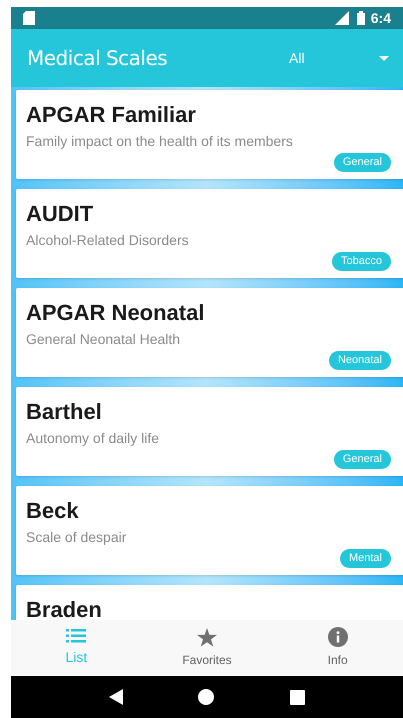 The image size is (403, 718). What do you see at coordinates (209, 602) in the screenshot?
I see `scale-card: Braden` at bounding box center [209, 602].